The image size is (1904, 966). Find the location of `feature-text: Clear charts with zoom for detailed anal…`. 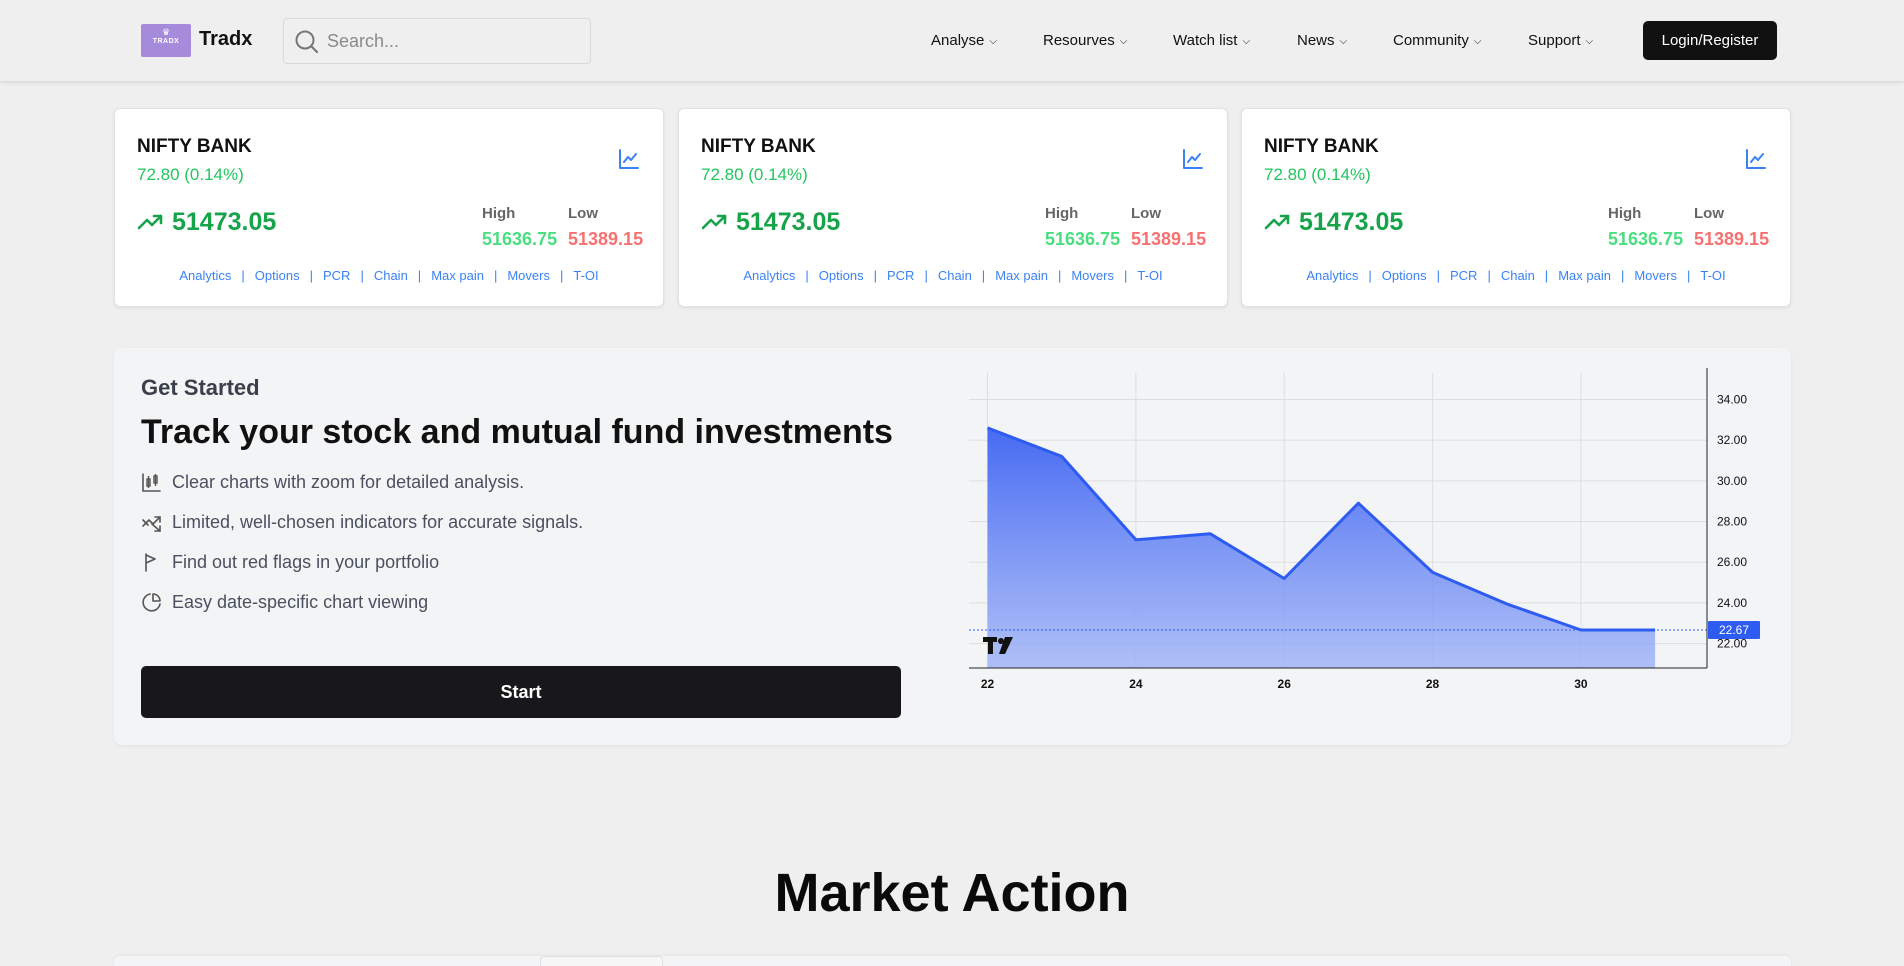

feature-text: Clear charts with zoom for detailed anal… is located at coordinates (348, 482).